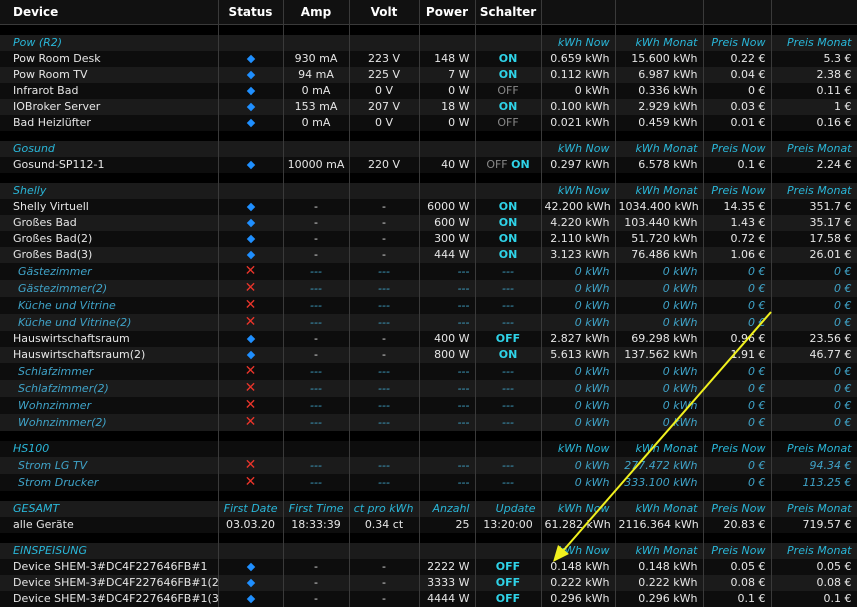 The height and width of the screenshot is (607, 857). Describe the element at coordinates (814, 149) in the screenshot. I see `section-col-label: Preis Monat` at that location.